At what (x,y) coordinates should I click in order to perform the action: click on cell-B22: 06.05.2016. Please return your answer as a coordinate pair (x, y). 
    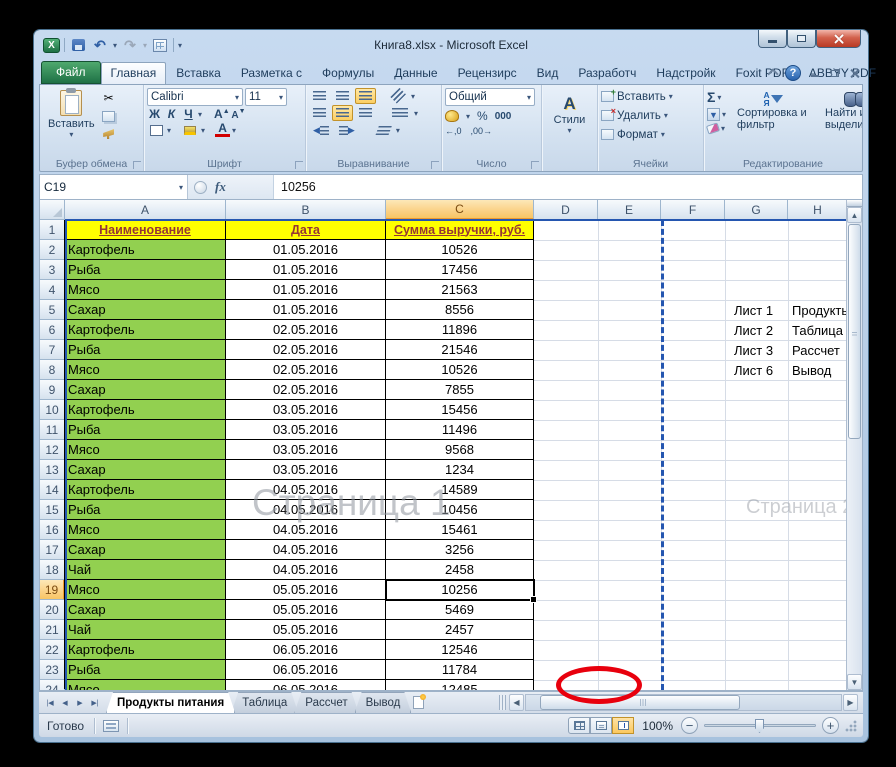
    Looking at the image, I should click on (306, 650).